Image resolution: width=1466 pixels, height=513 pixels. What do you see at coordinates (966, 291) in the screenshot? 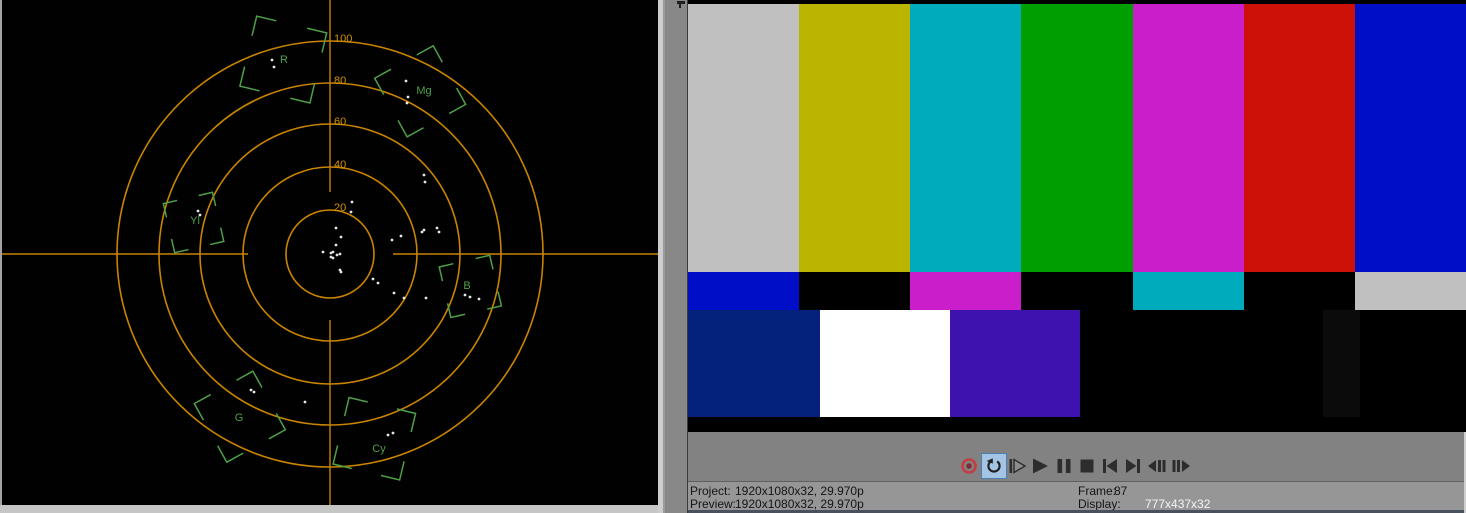
I see `castellation-magenta` at bounding box center [966, 291].